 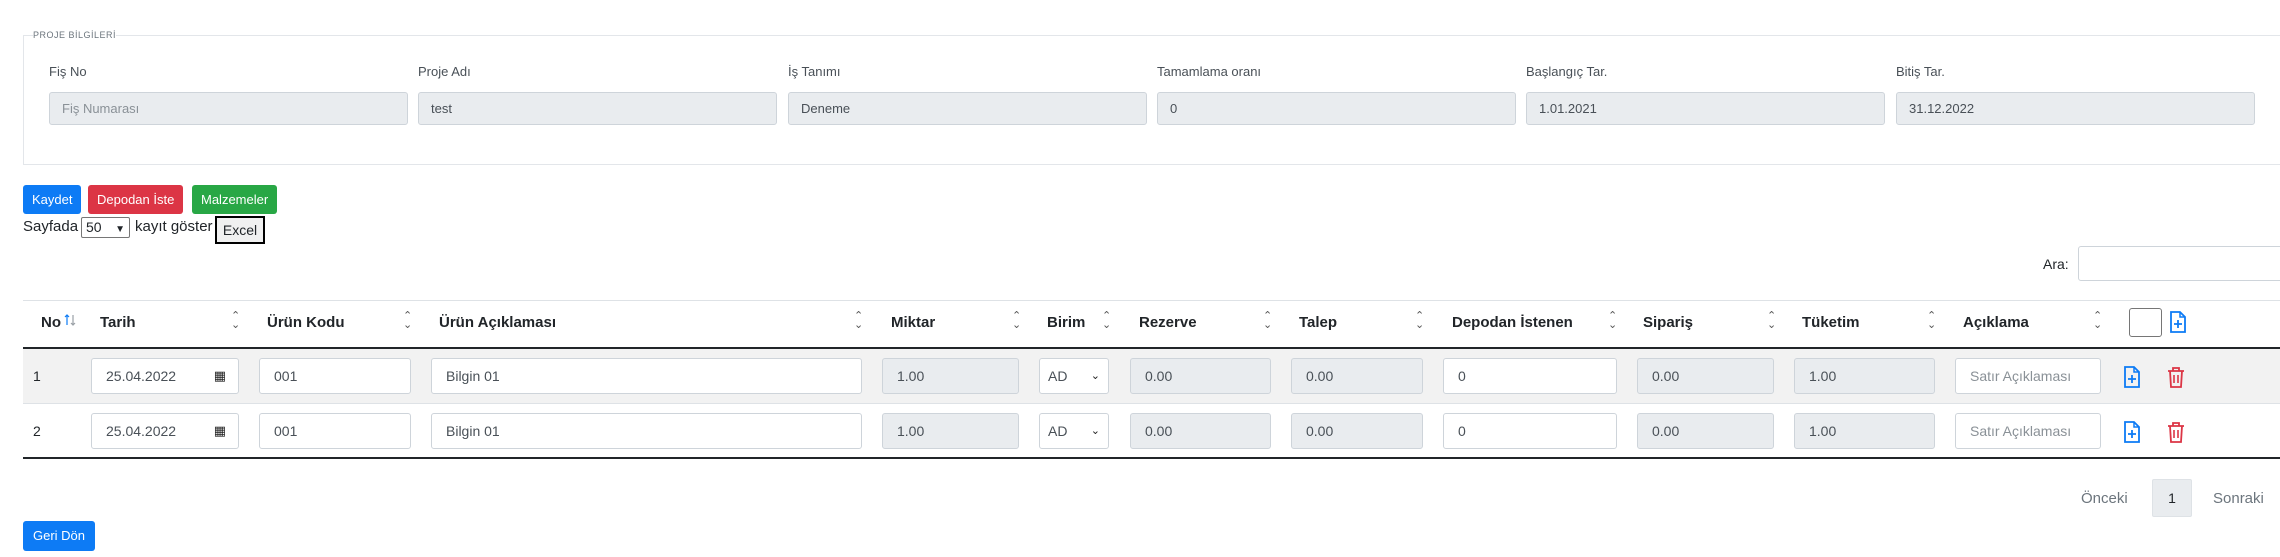 I want to click on column-header-date: Tarih, so click(x=118, y=322).